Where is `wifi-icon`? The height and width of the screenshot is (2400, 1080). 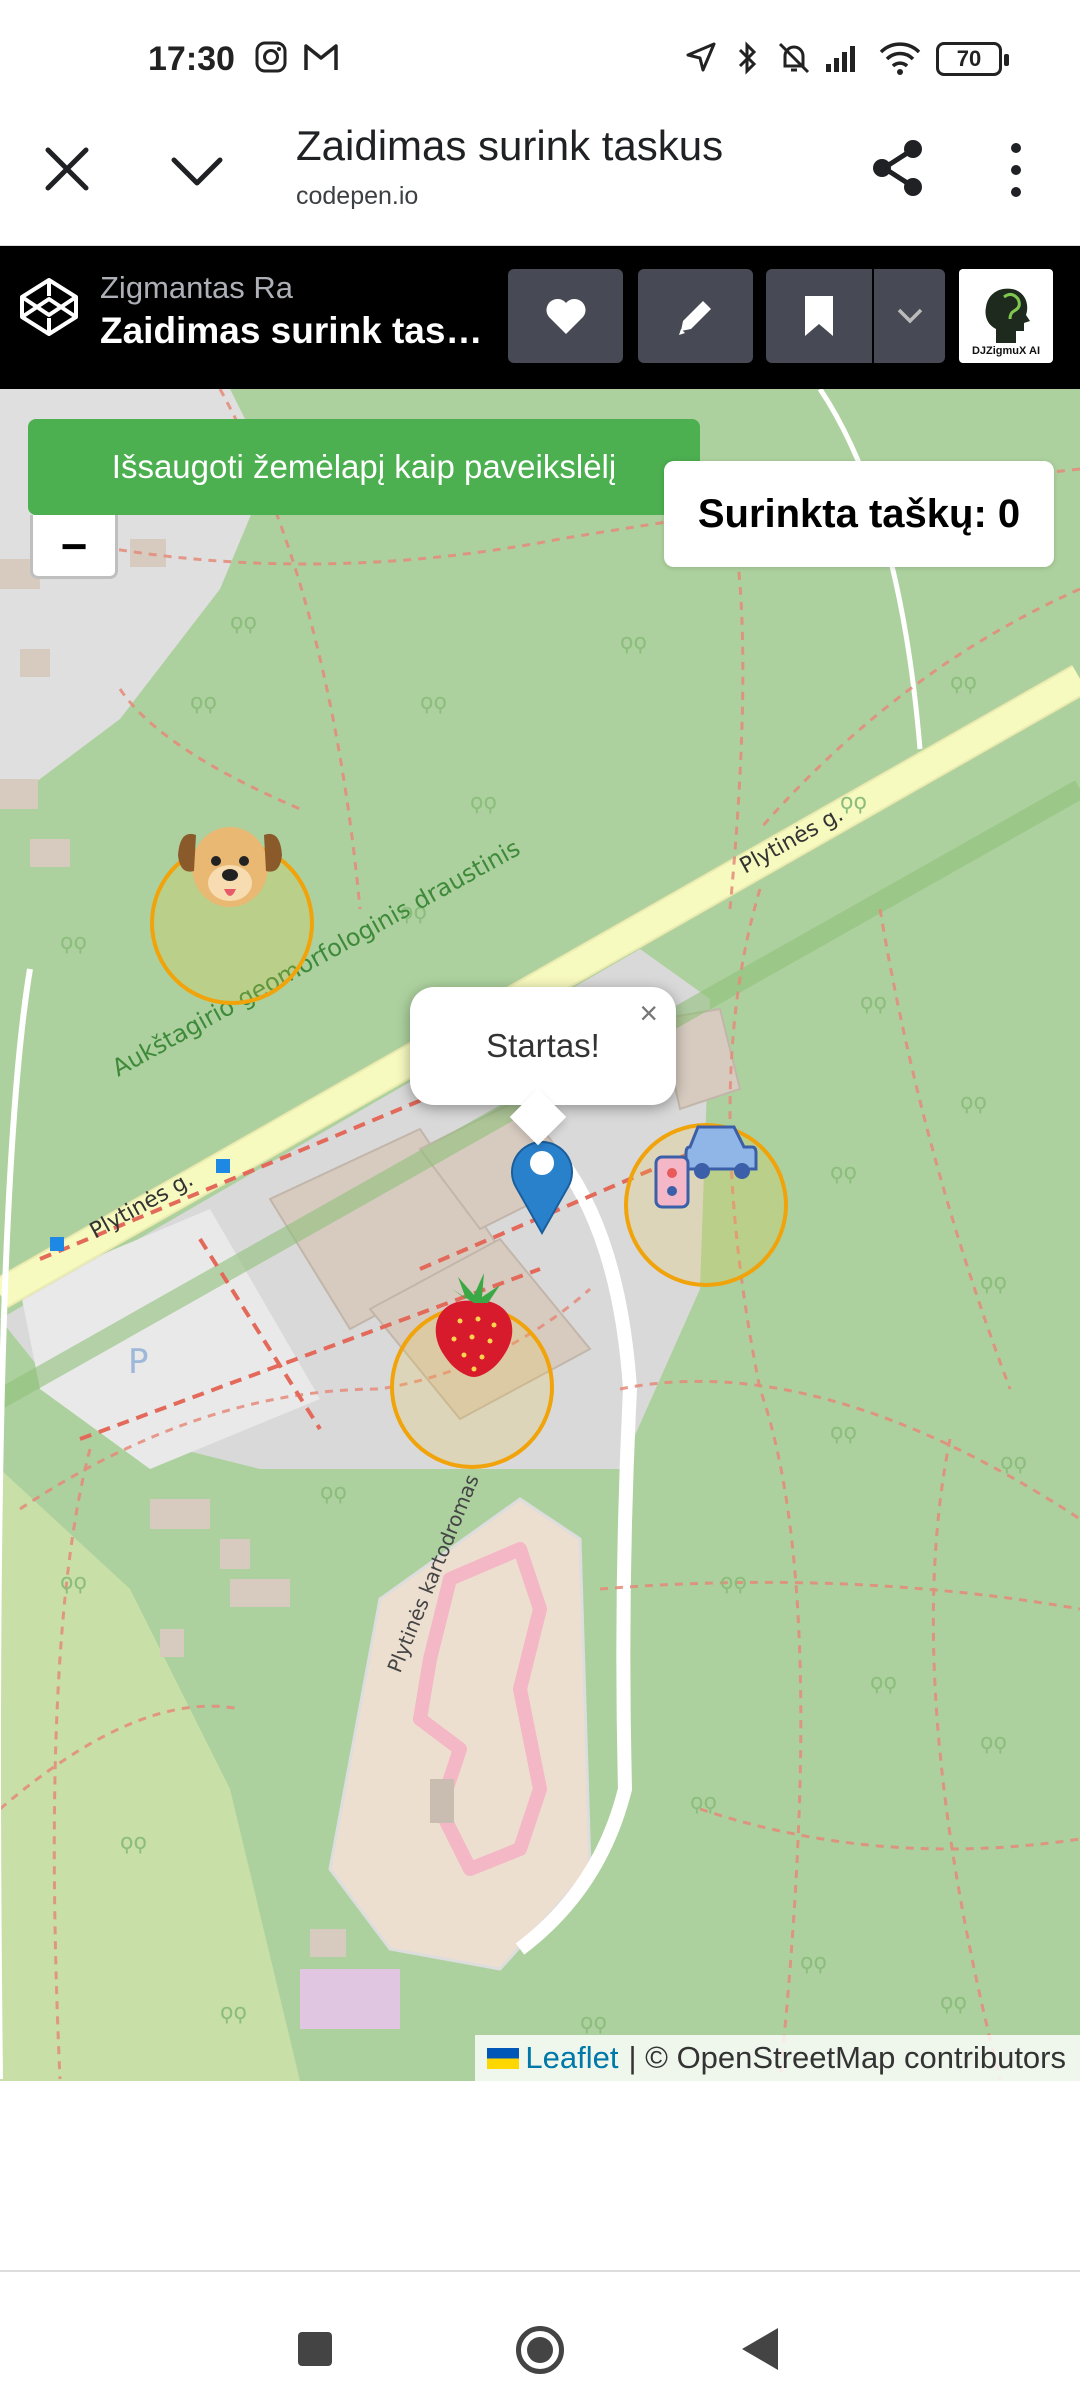
wifi-icon is located at coordinates (900, 58).